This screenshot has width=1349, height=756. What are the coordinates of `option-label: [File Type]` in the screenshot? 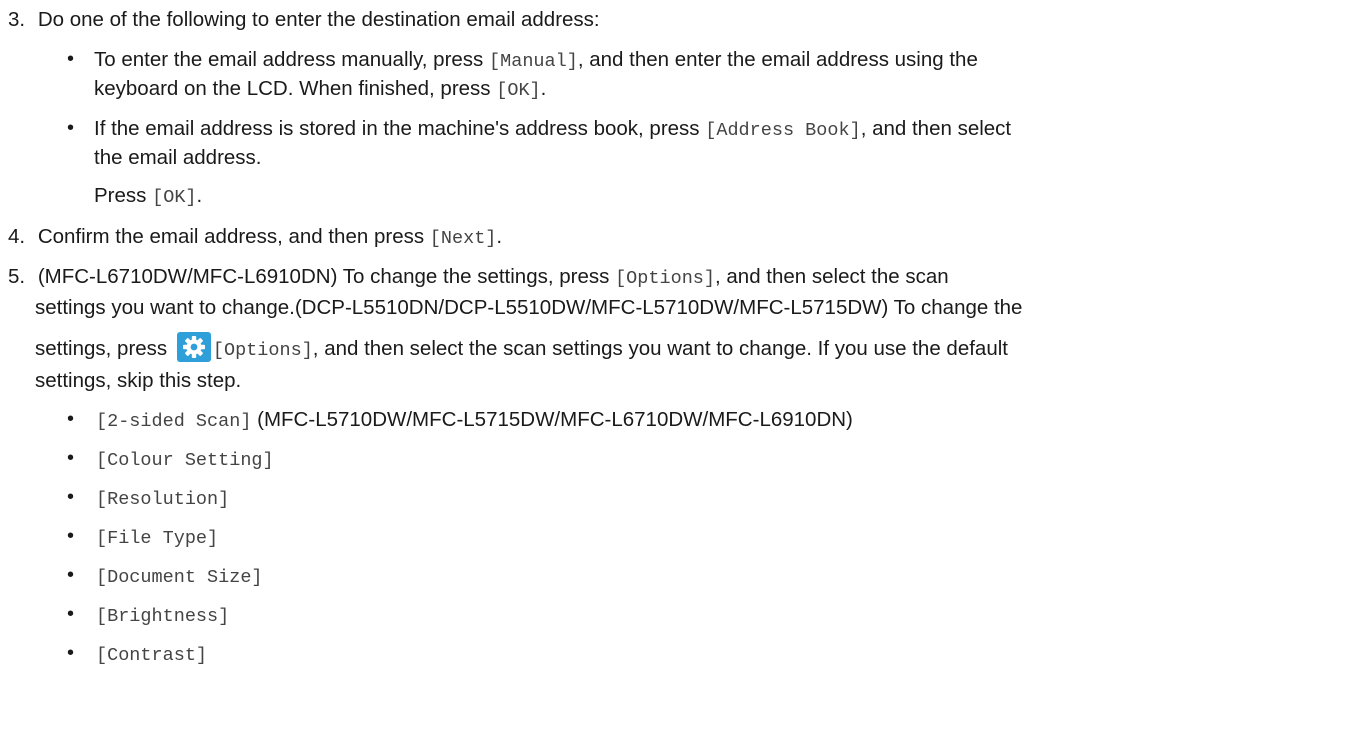 It's located at (157, 538).